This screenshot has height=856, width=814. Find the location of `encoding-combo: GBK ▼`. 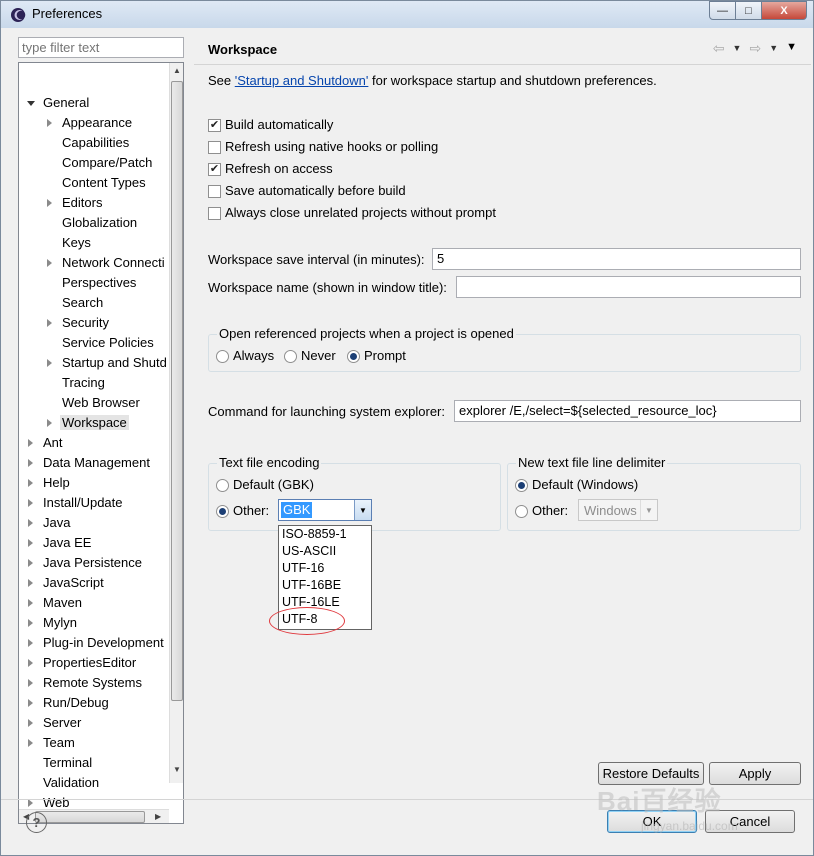

encoding-combo: GBK ▼ is located at coordinates (325, 510).